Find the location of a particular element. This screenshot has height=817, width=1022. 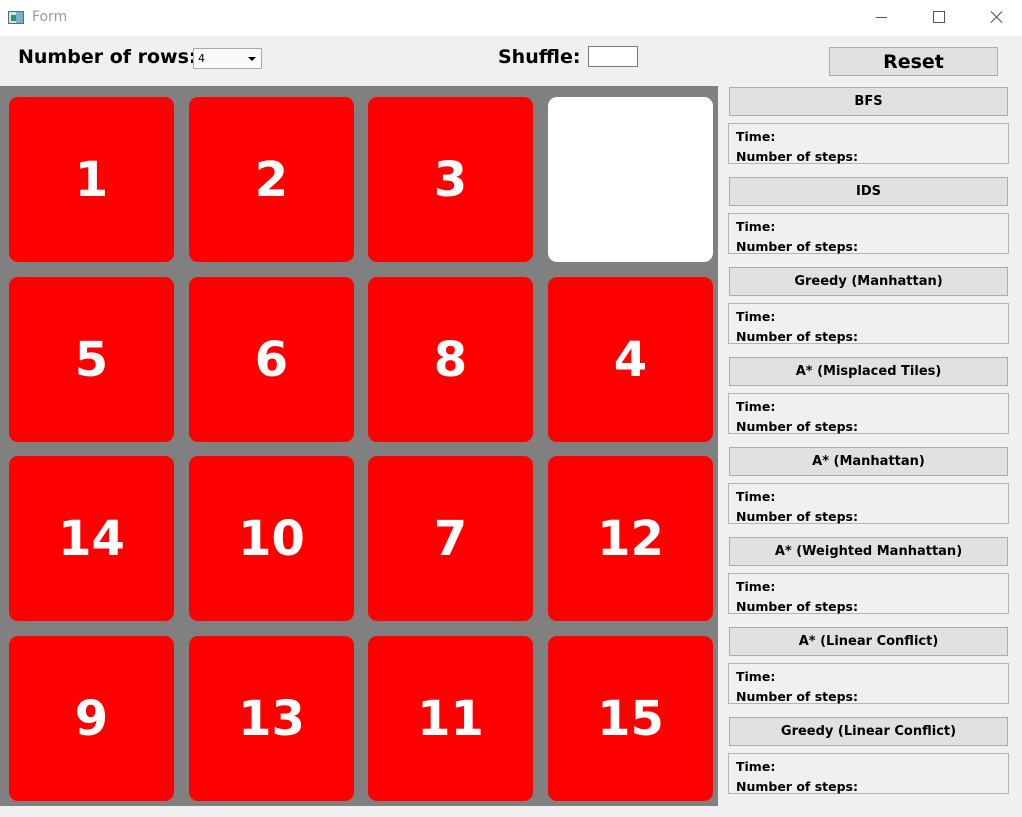

close-icon is located at coordinates (997, 17).